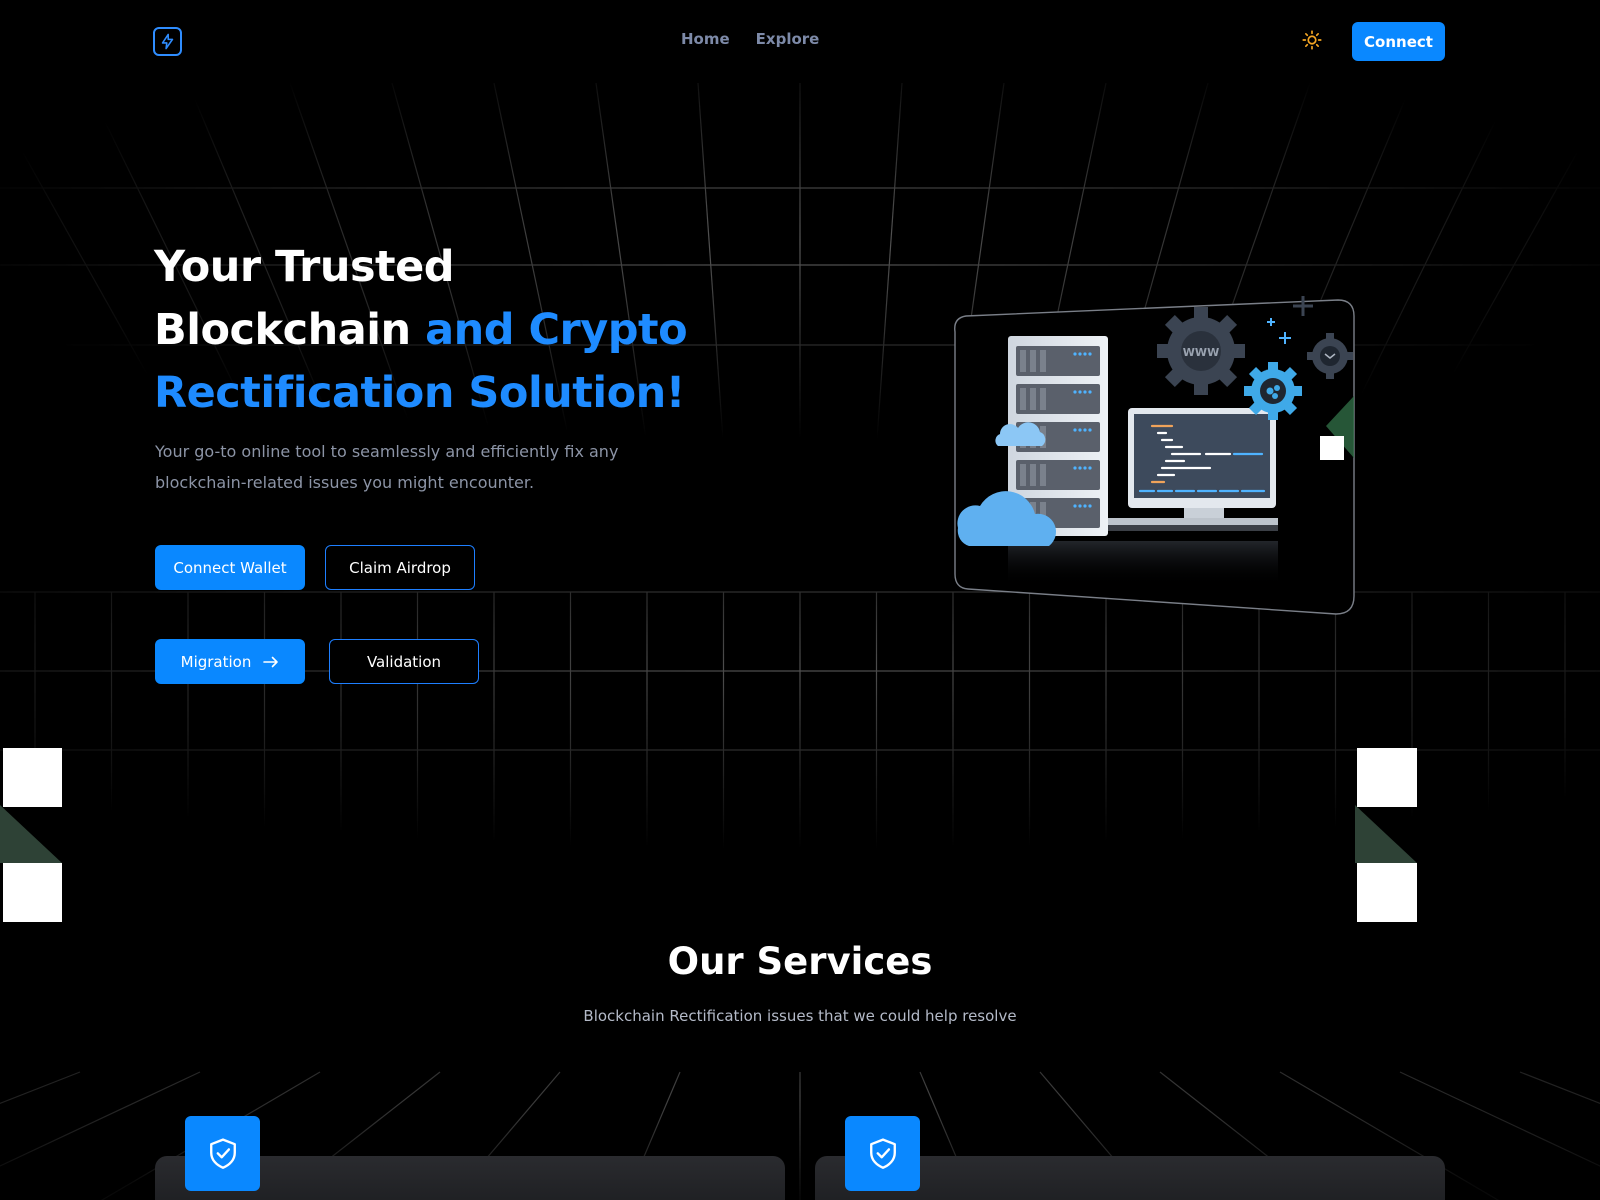  I want to click on connect-button: Connect, so click(1398, 41).